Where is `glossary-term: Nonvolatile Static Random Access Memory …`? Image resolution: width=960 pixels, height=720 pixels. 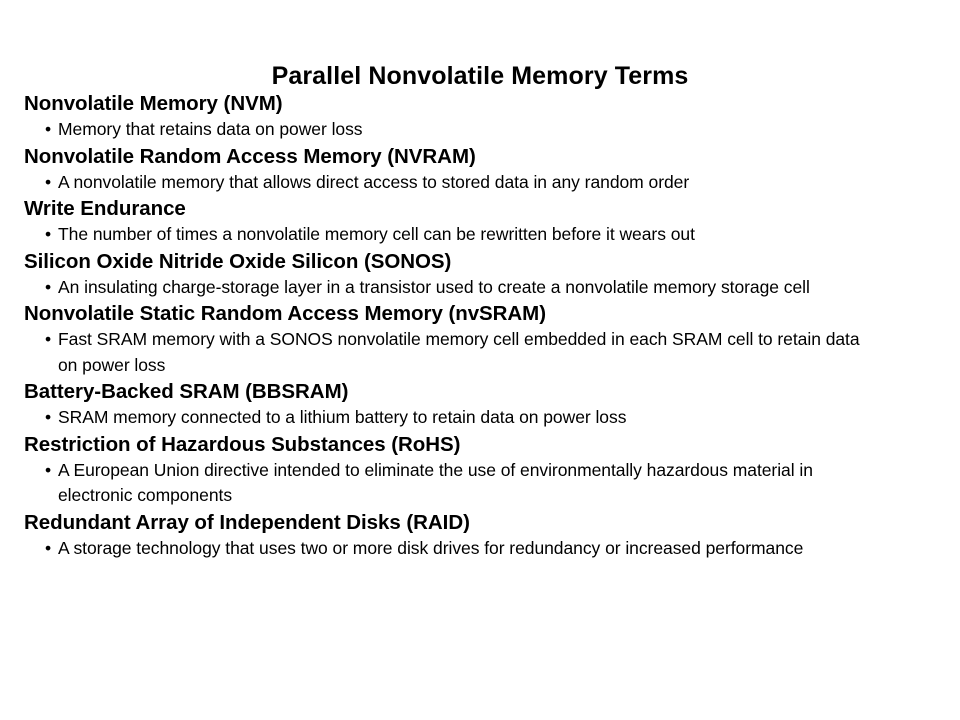 glossary-term: Nonvolatile Static Random Access Memory … is located at coordinates (474, 339).